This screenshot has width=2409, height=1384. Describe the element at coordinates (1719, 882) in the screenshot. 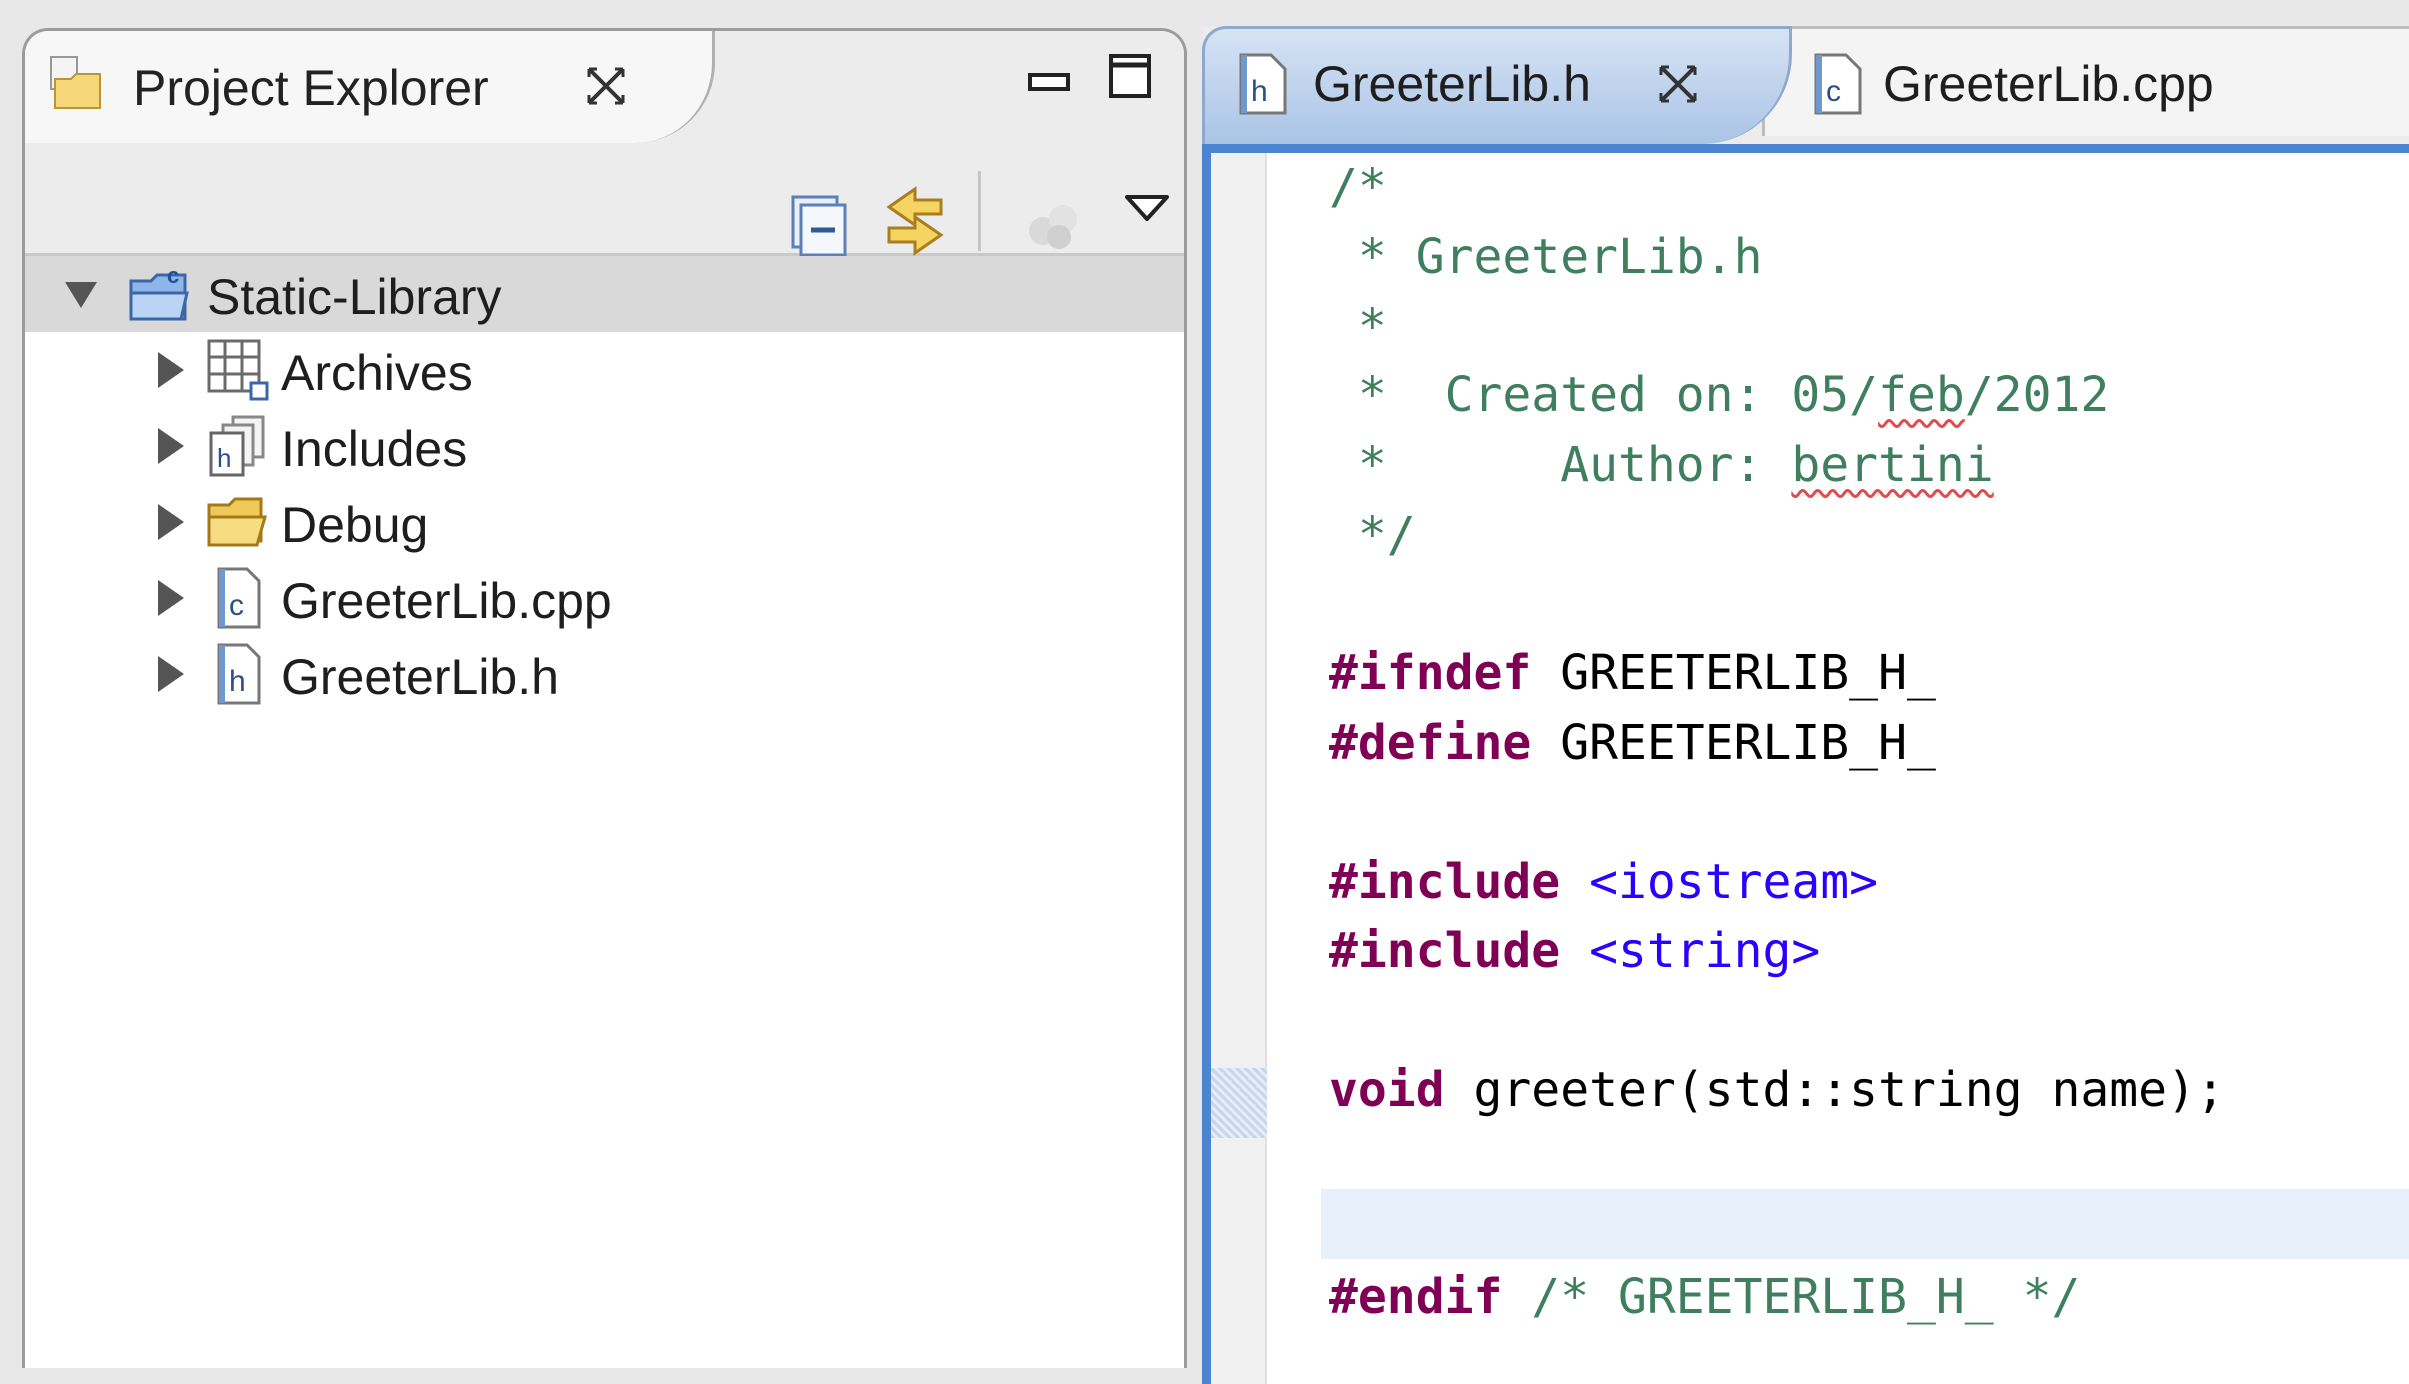

I see `include-path: <iostream>` at that location.